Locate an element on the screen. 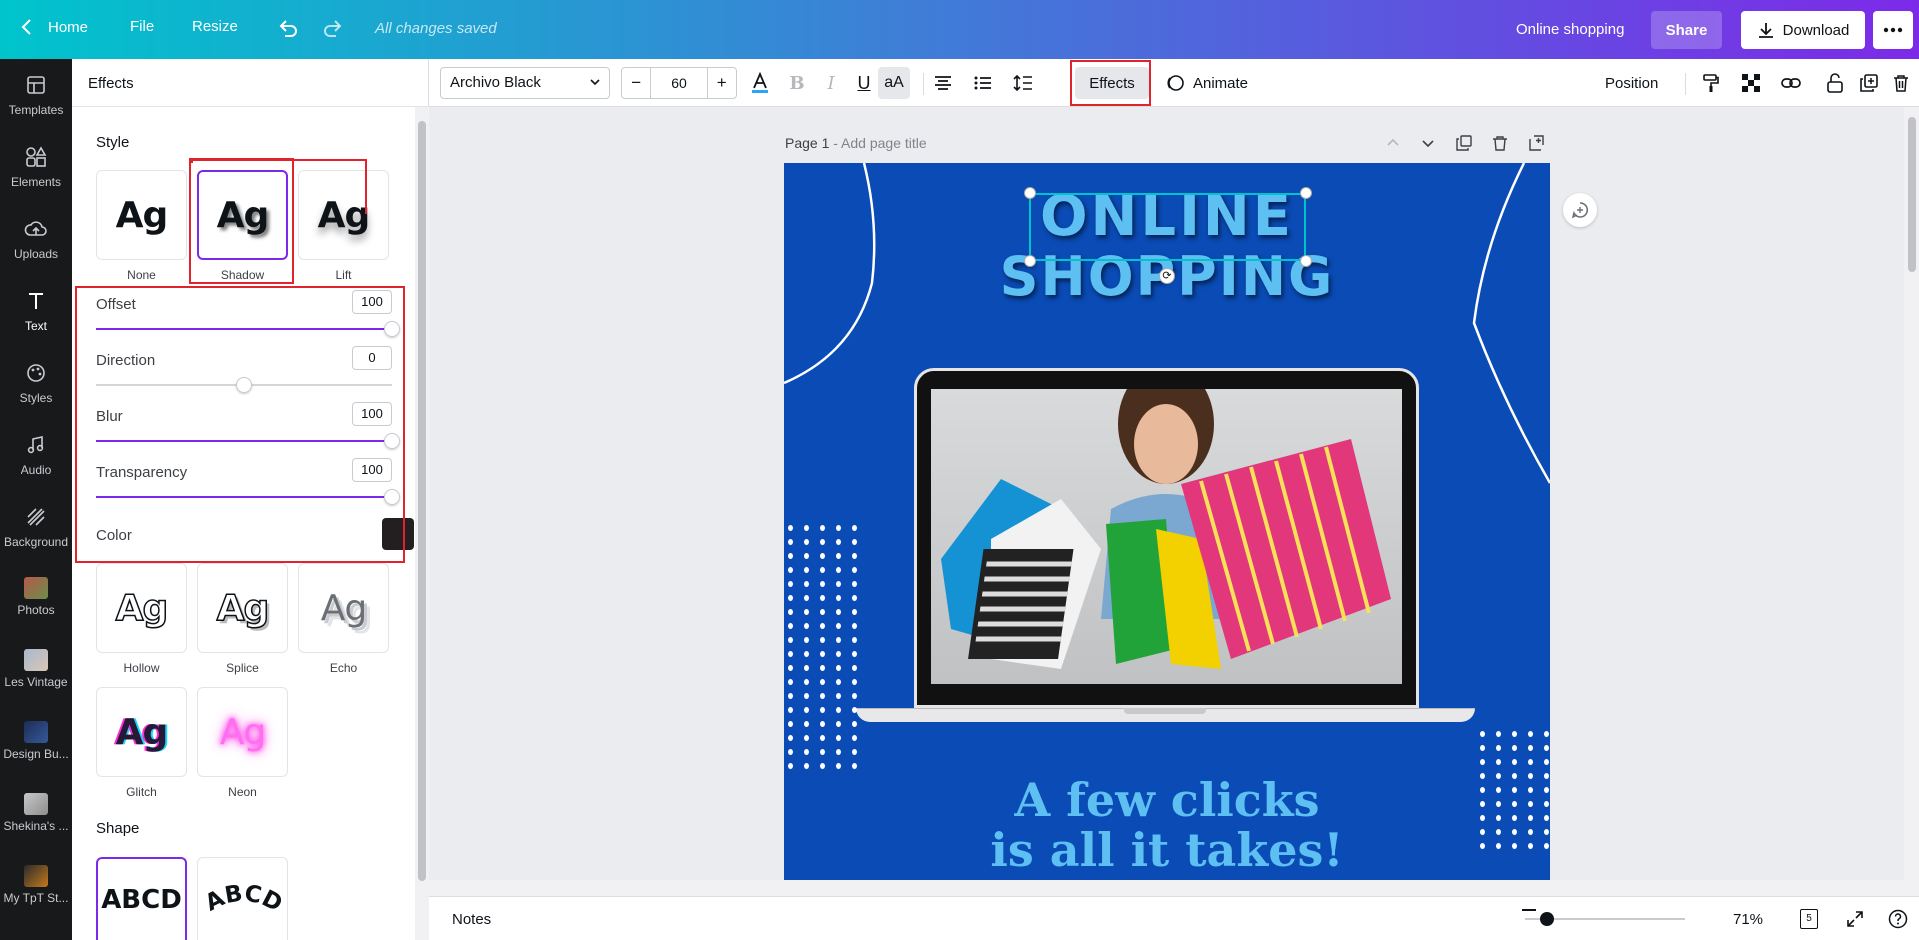 Image resolution: width=1919 pixels, height=940 pixels. italic-button: I is located at coordinates (831, 83).